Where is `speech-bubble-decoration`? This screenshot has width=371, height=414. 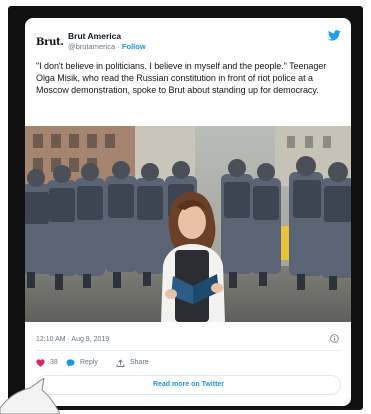 speech-bubble-decoration is located at coordinates (30, 396).